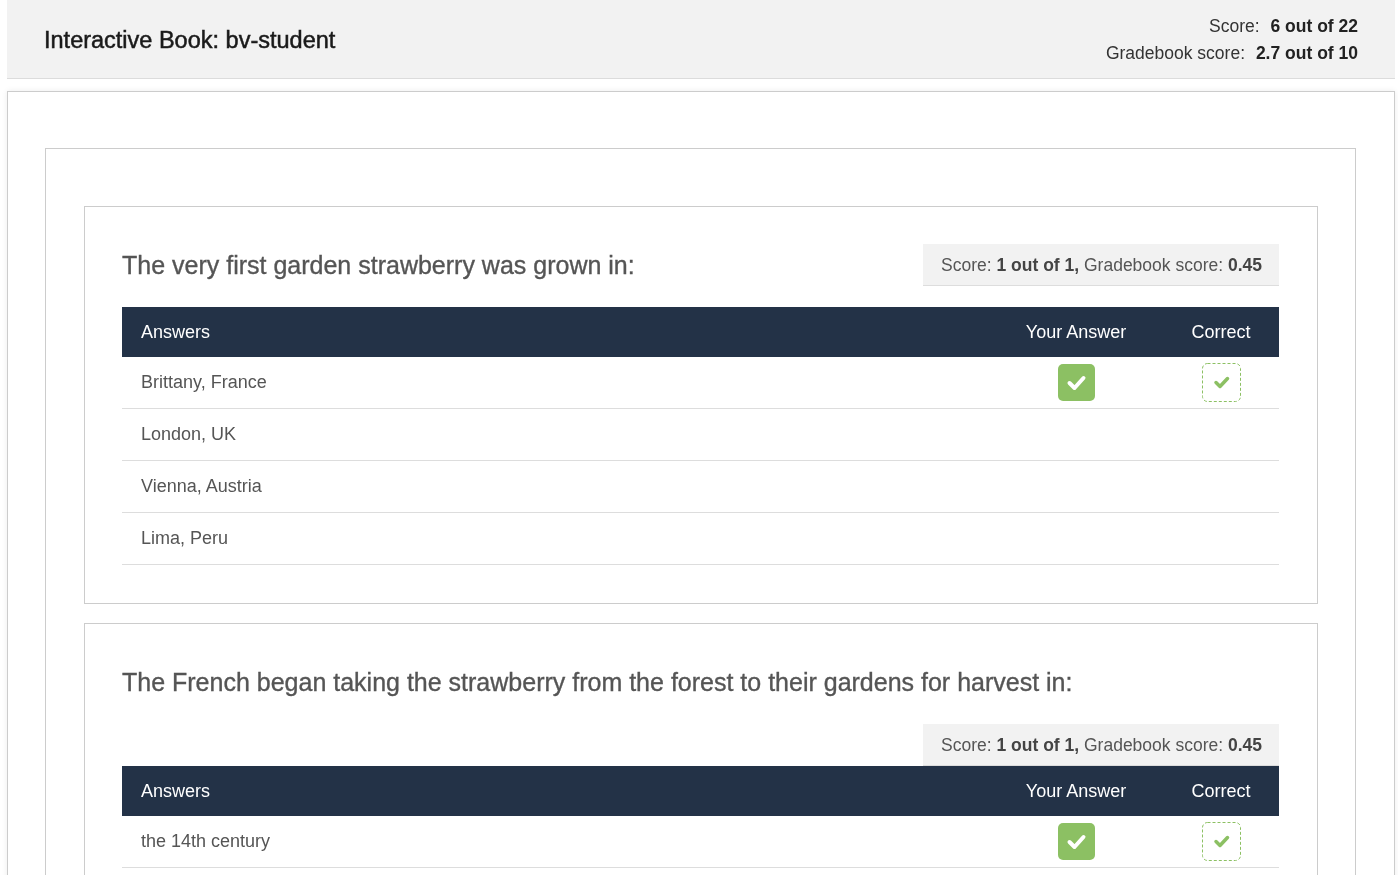 This screenshot has width=1398, height=875. Describe the element at coordinates (378, 265) in the screenshot. I see `question-title: The very first garden strawberry was grown in:` at that location.